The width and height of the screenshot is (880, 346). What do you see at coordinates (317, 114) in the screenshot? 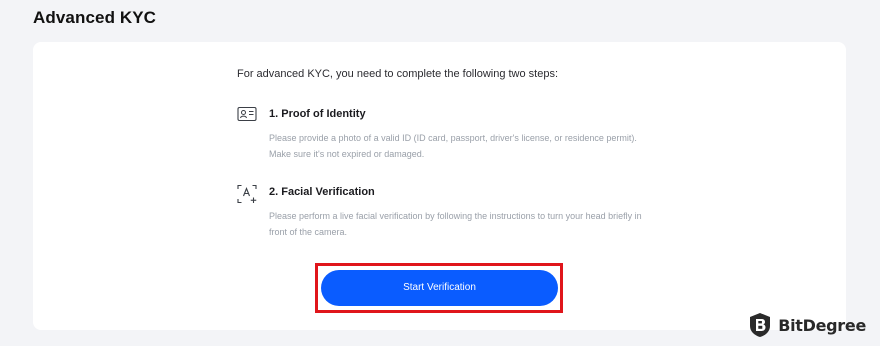
I see `step-title: 1. Proof of Identity` at bounding box center [317, 114].